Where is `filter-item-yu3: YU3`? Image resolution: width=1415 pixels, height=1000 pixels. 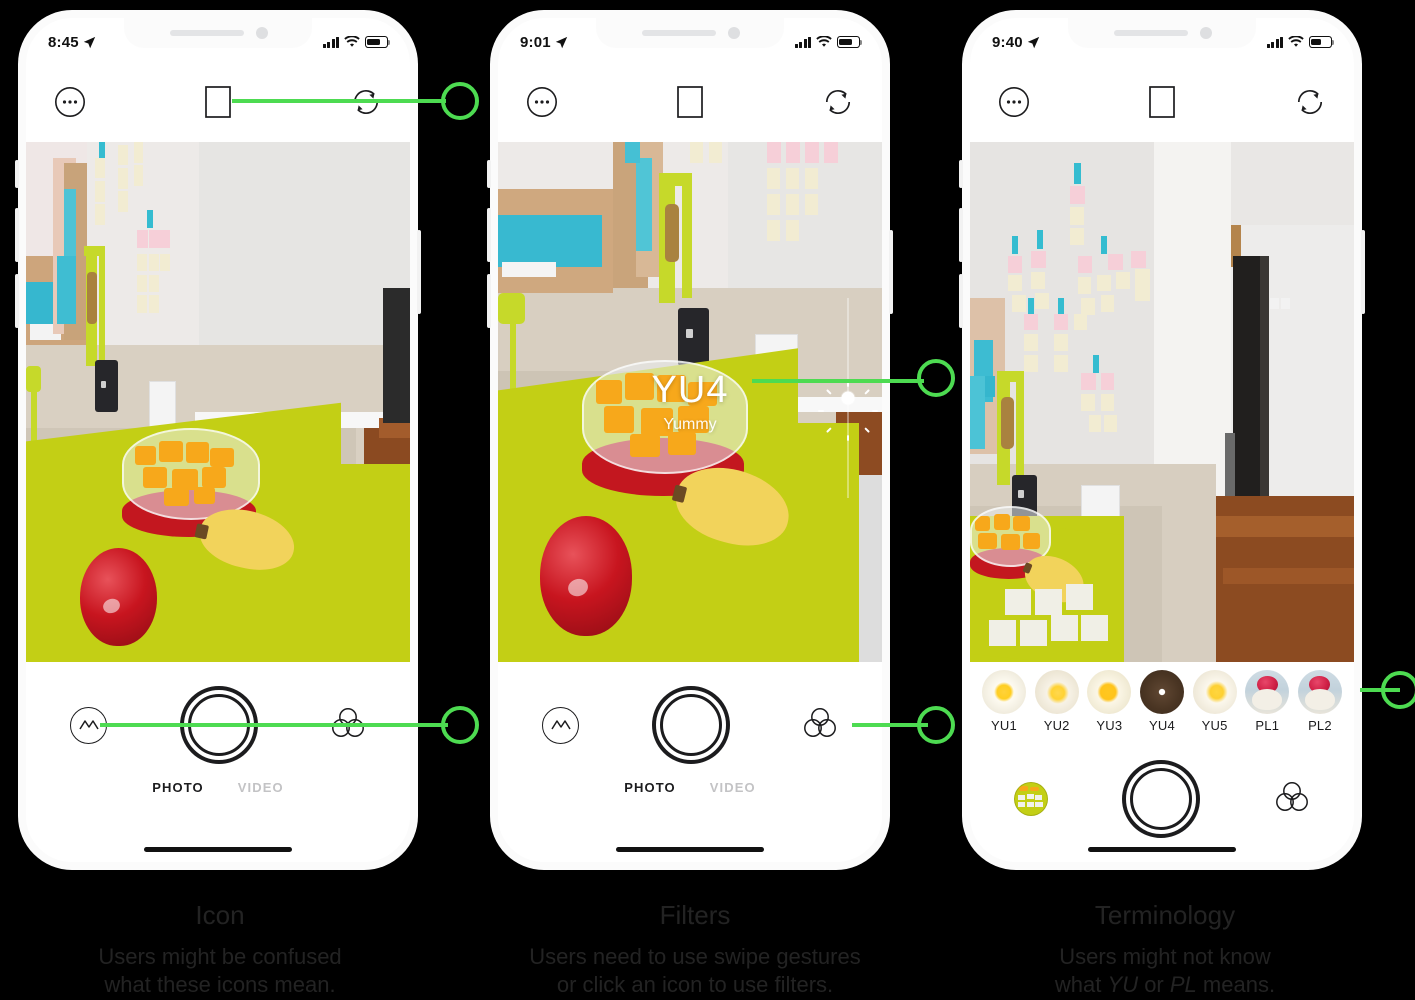
filter-item-yu3: YU3 is located at coordinates (1109, 701).